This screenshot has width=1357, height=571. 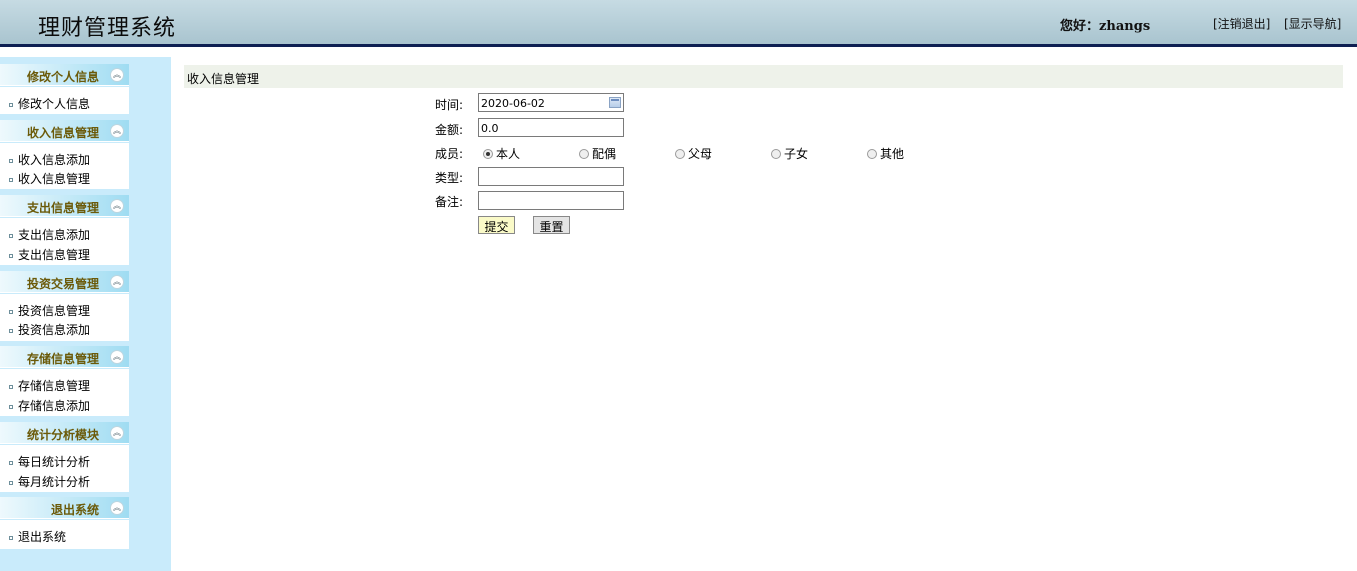 I want to click on amount-input, so click(x=551, y=127).